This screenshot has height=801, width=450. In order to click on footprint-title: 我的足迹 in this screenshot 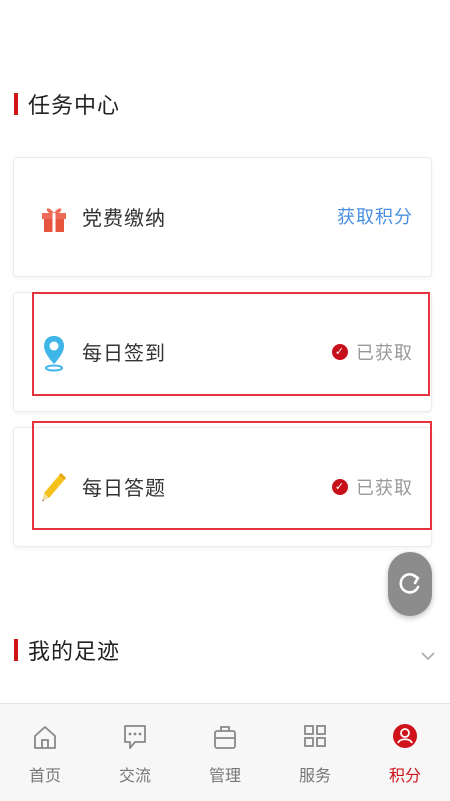, I will do `click(74, 652)`.